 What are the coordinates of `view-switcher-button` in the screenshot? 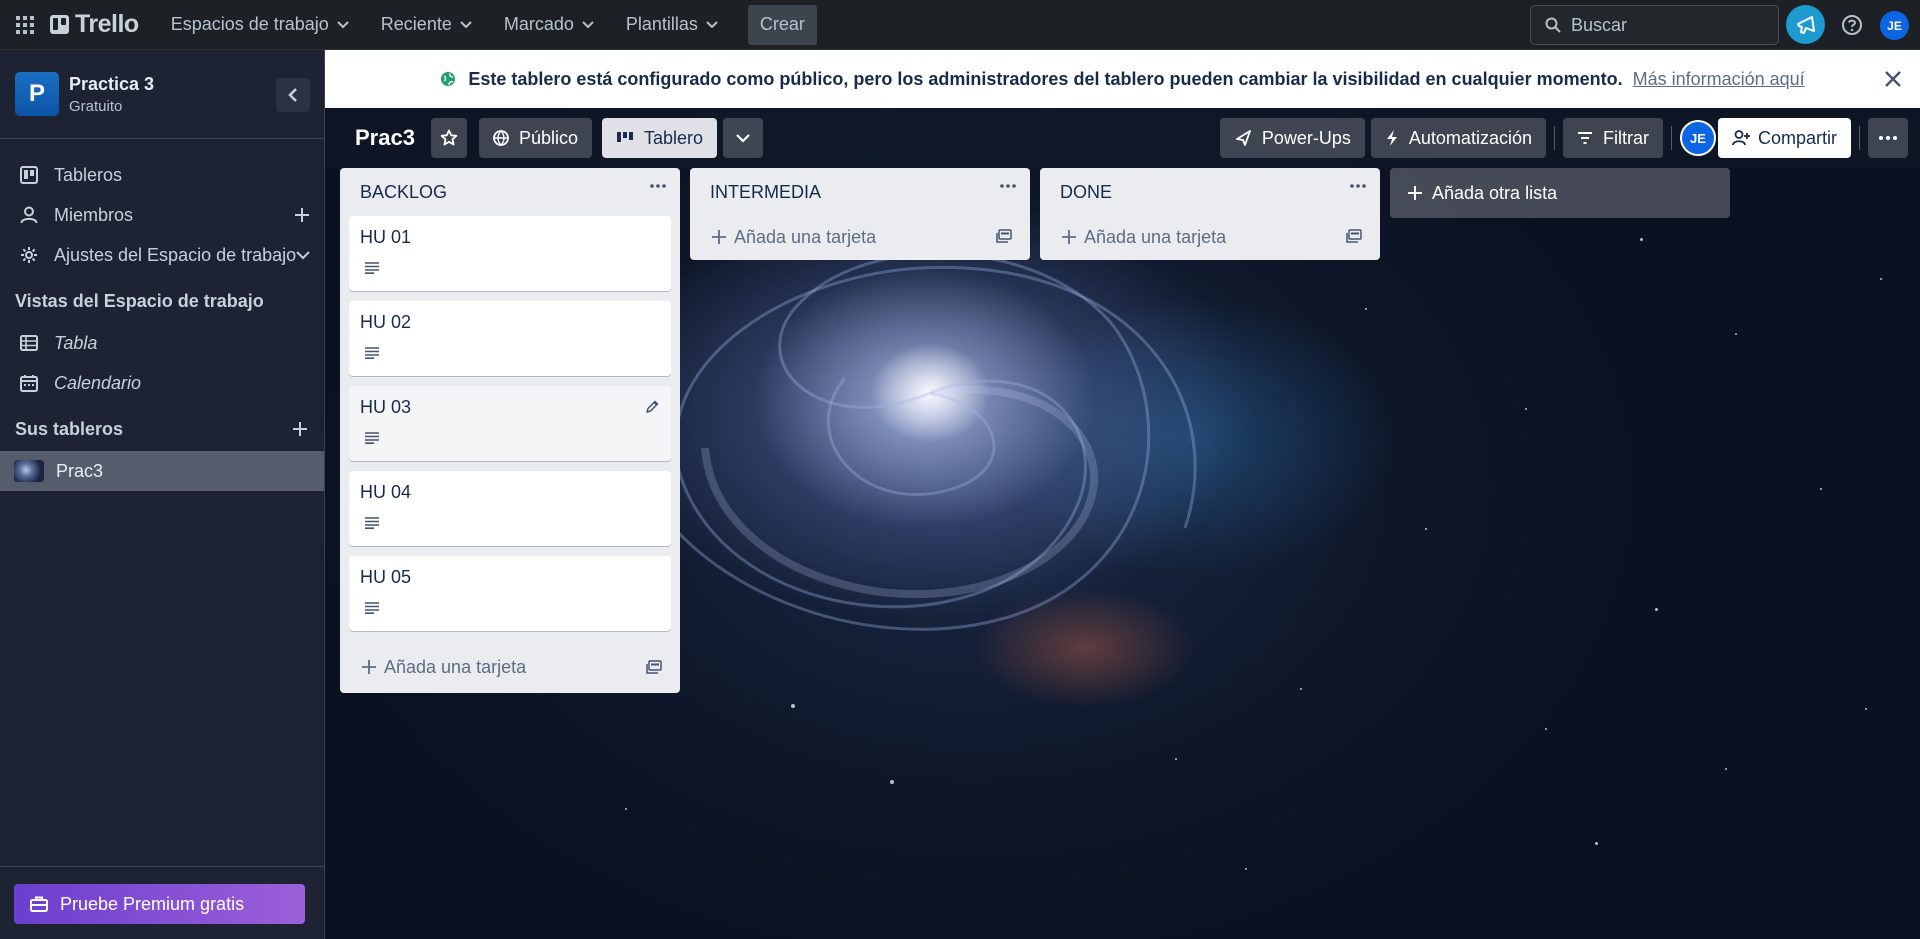 It's located at (743, 138).